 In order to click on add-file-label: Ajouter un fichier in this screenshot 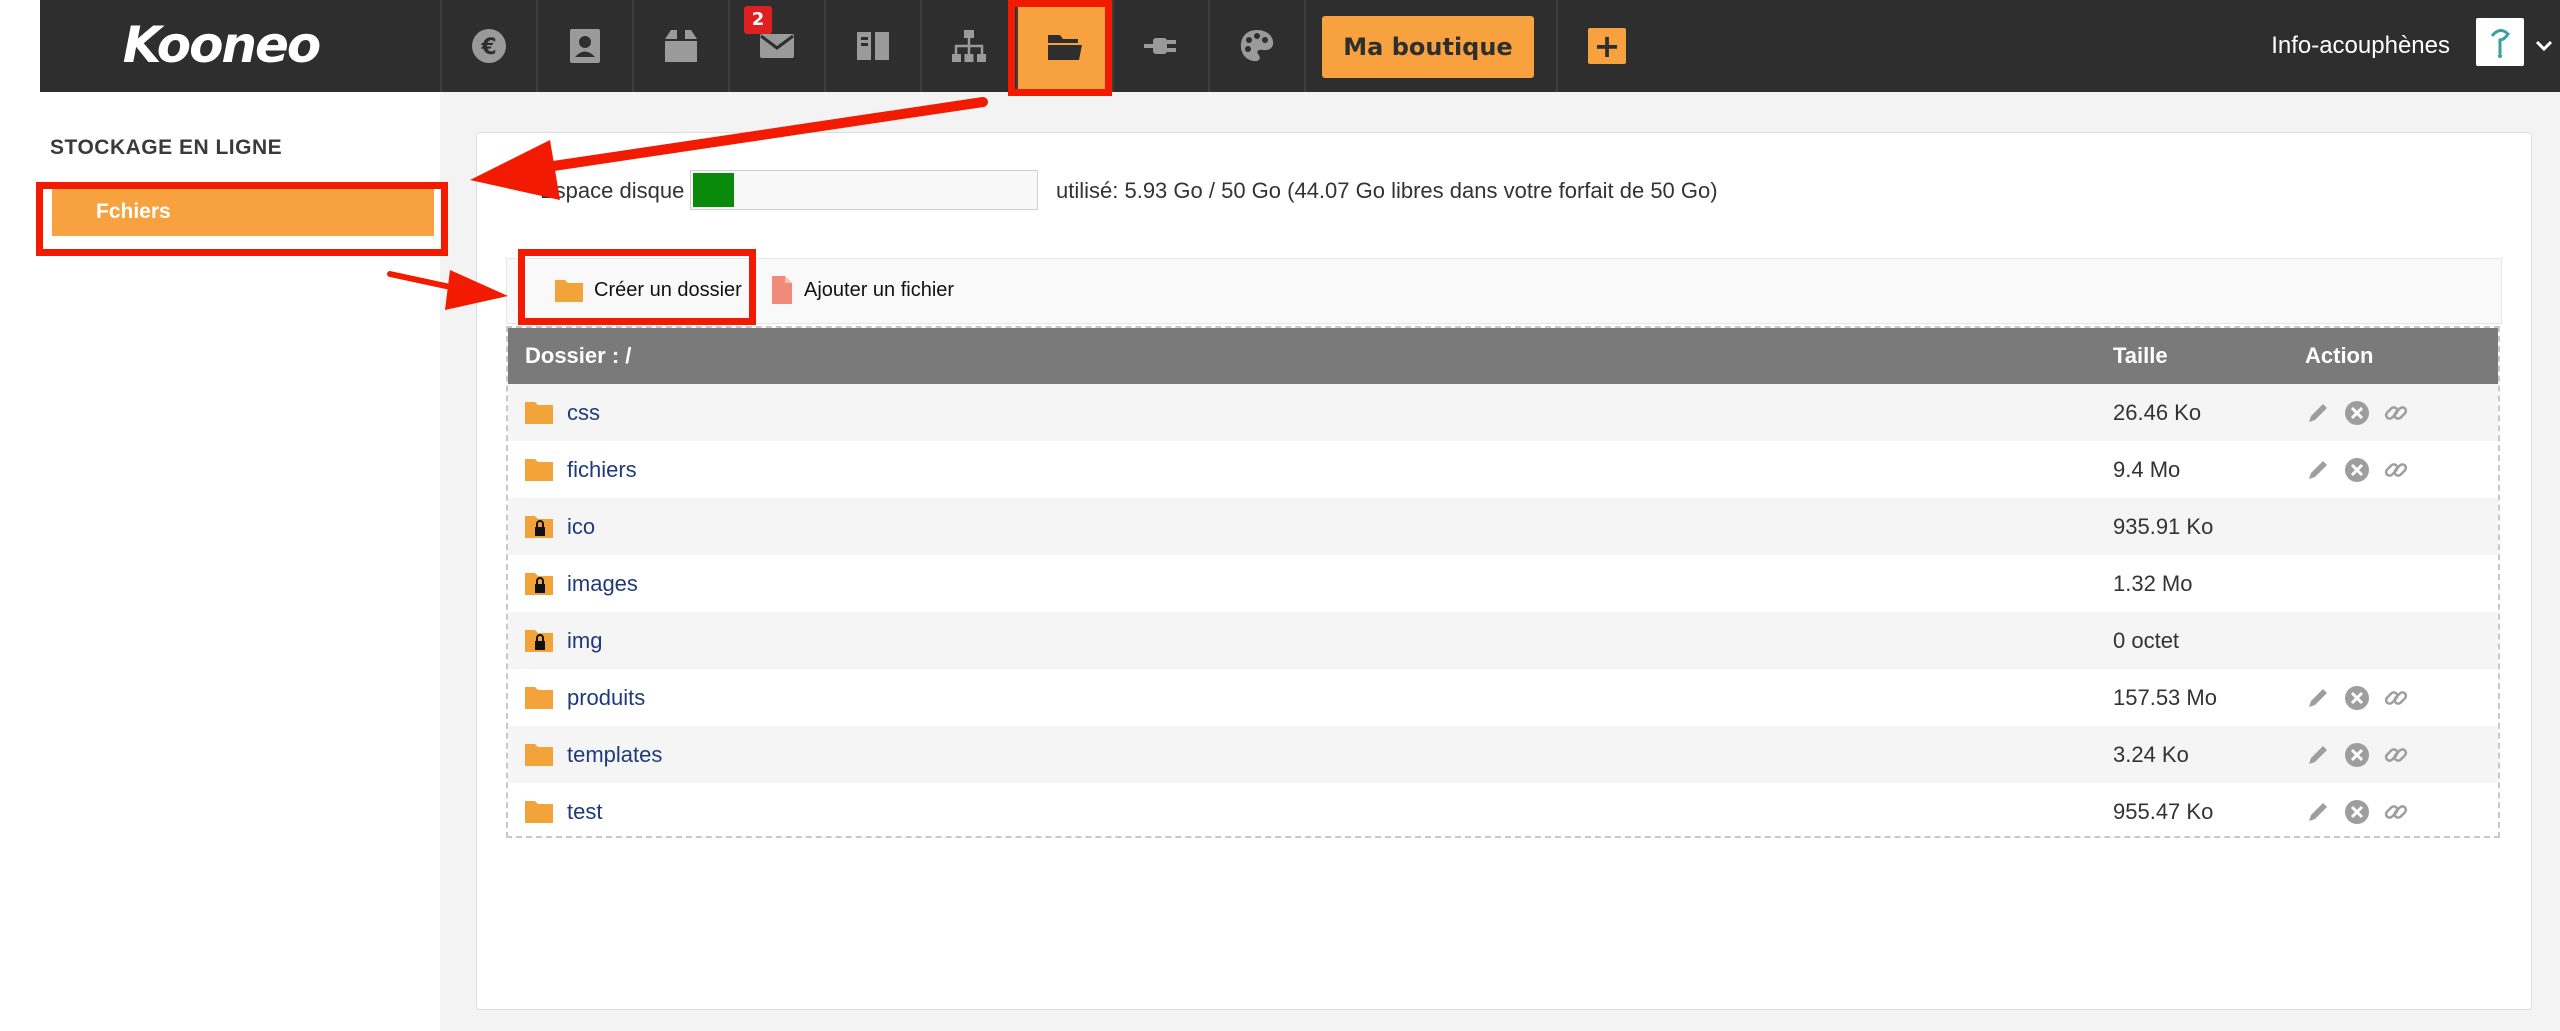, I will do `click(879, 289)`.